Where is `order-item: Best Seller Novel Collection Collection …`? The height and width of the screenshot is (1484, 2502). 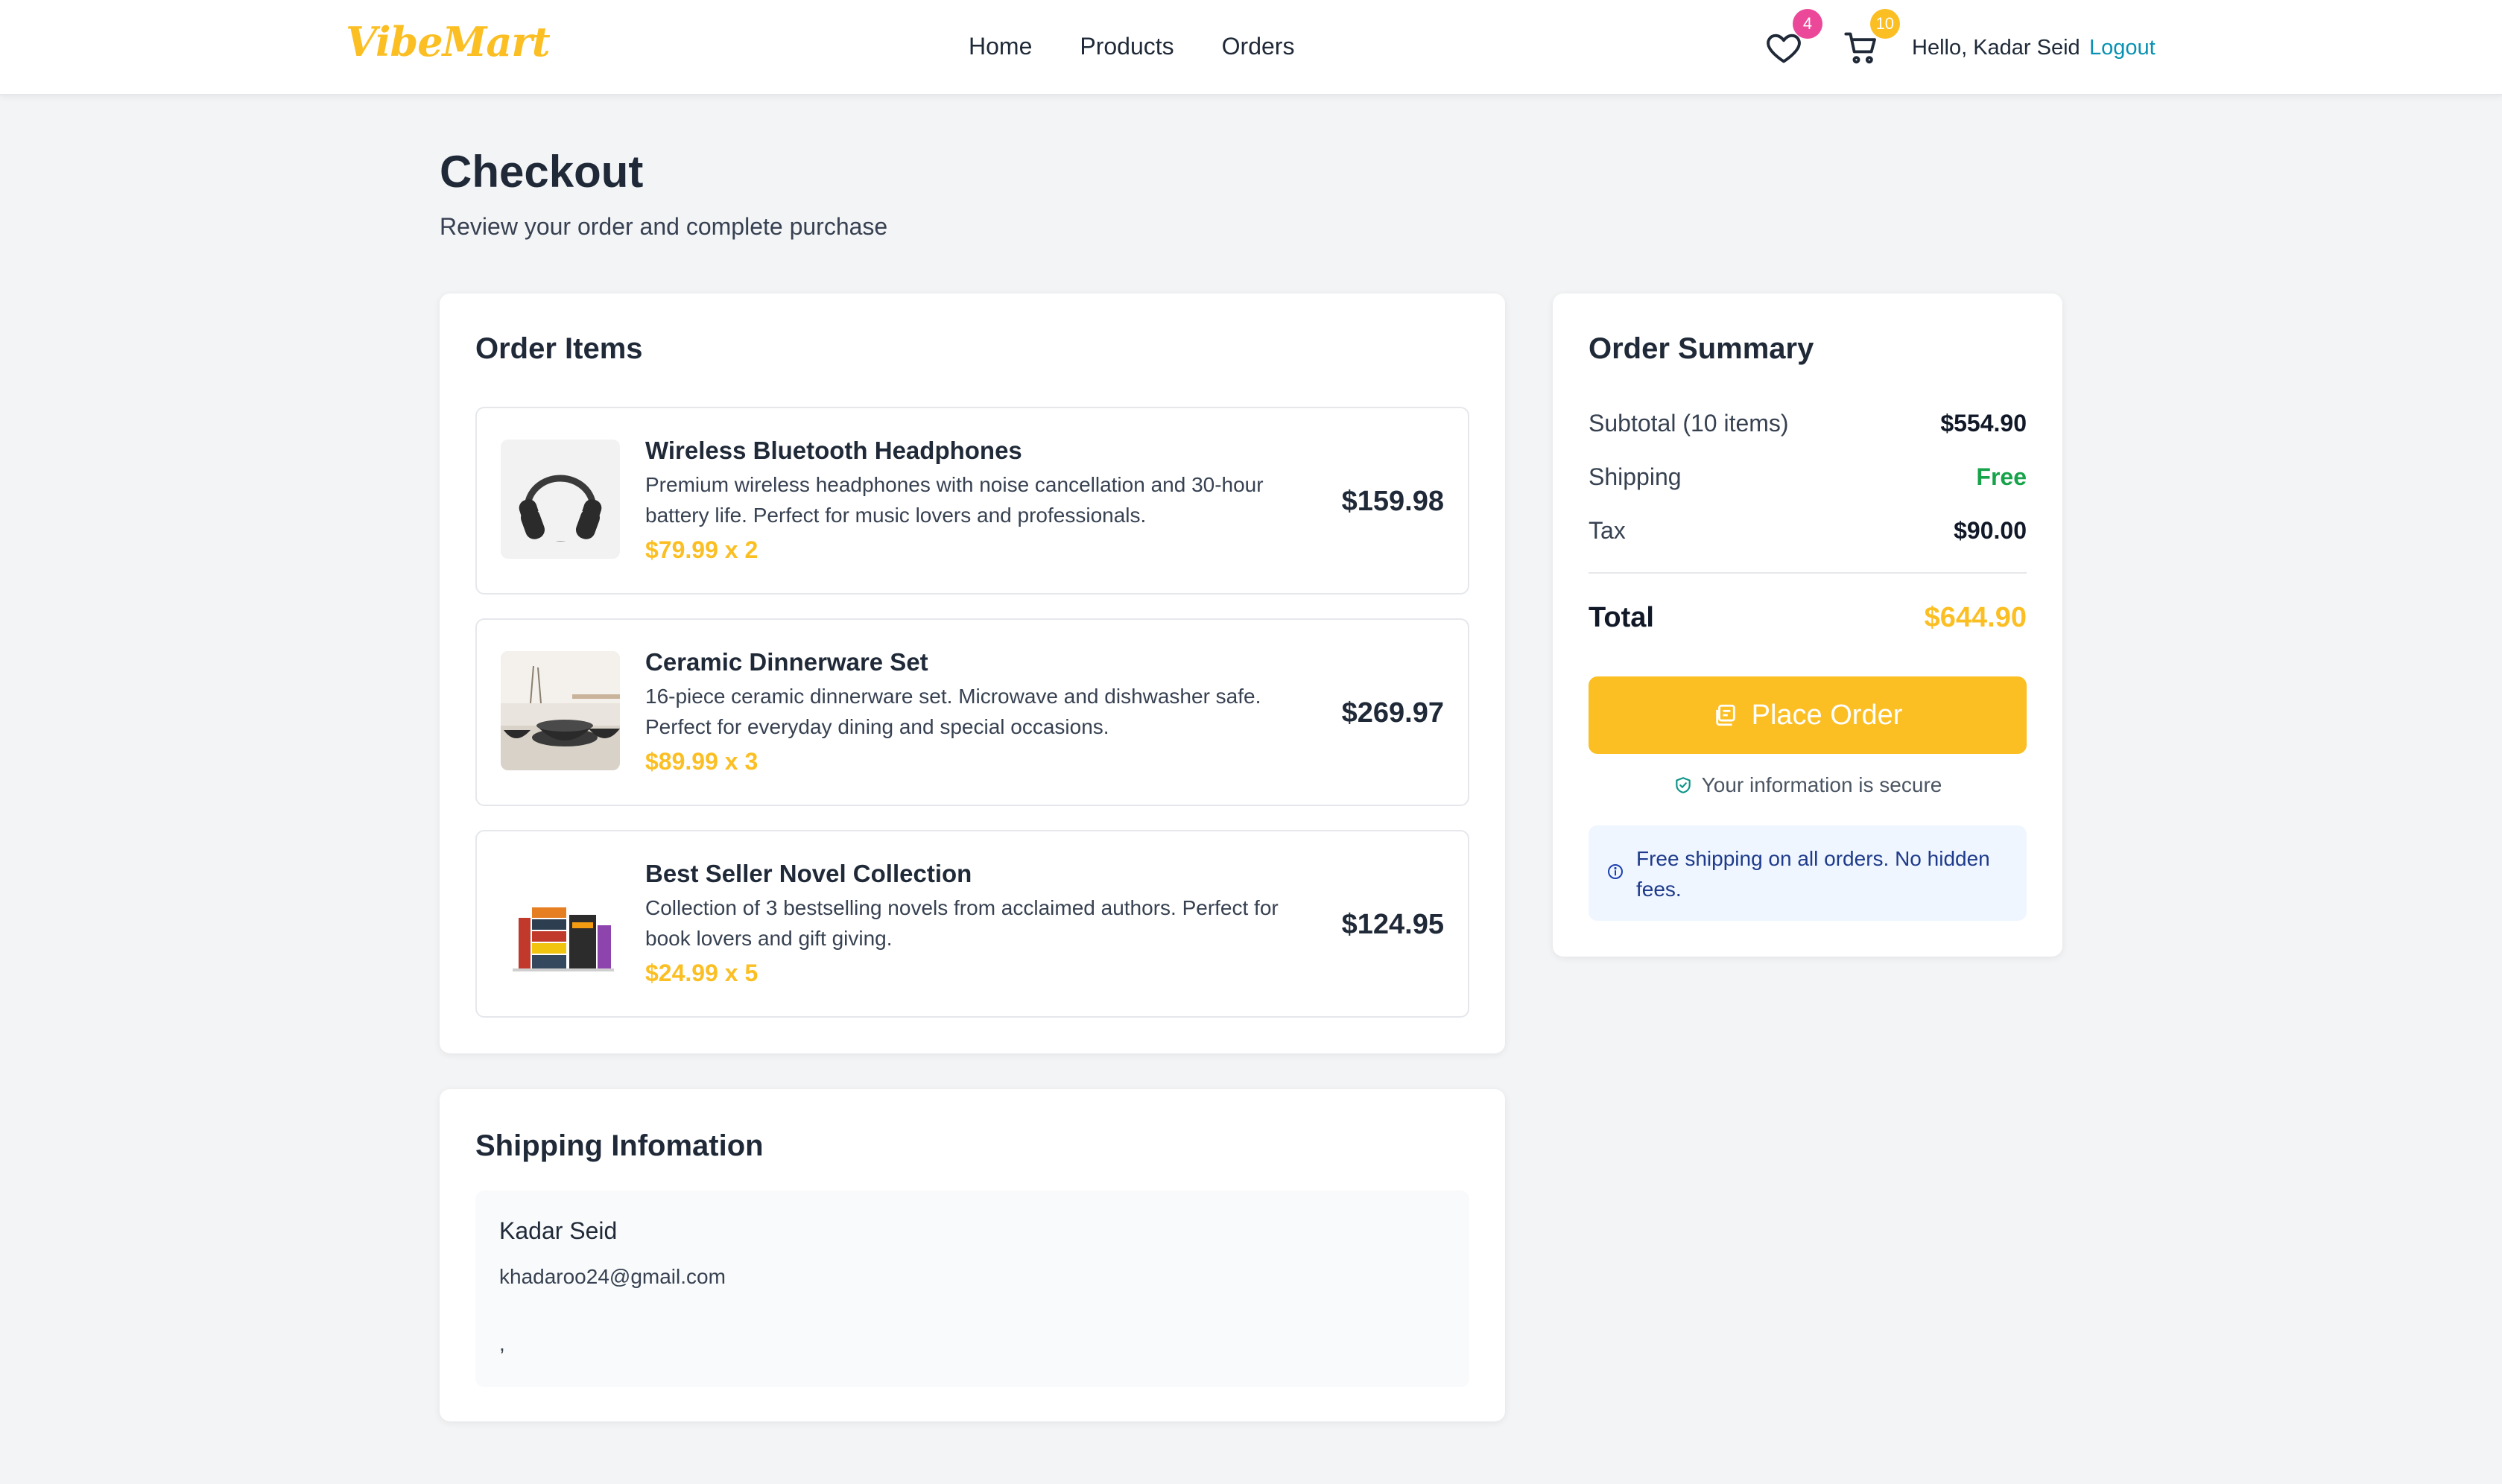 order-item: Best Seller Novel Collection Collection … is located at coordinates (972, 924).